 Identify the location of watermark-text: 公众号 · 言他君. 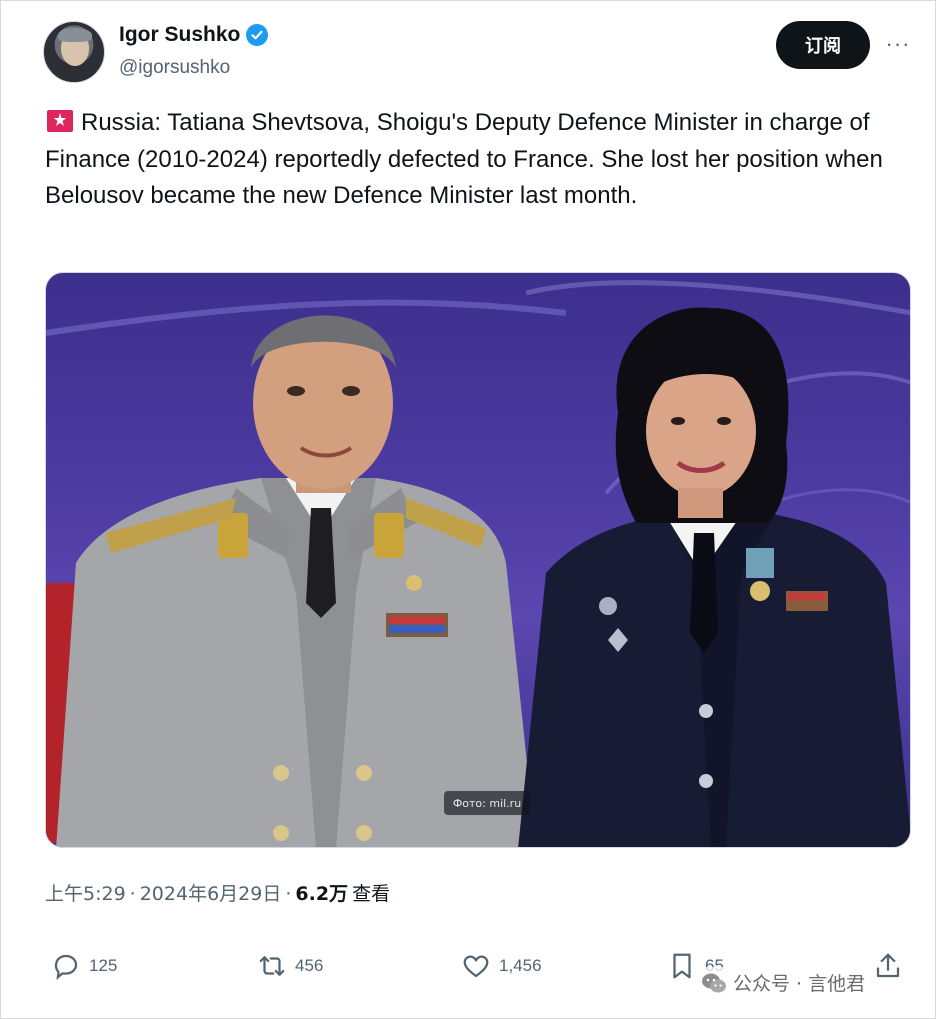
(799, 984).